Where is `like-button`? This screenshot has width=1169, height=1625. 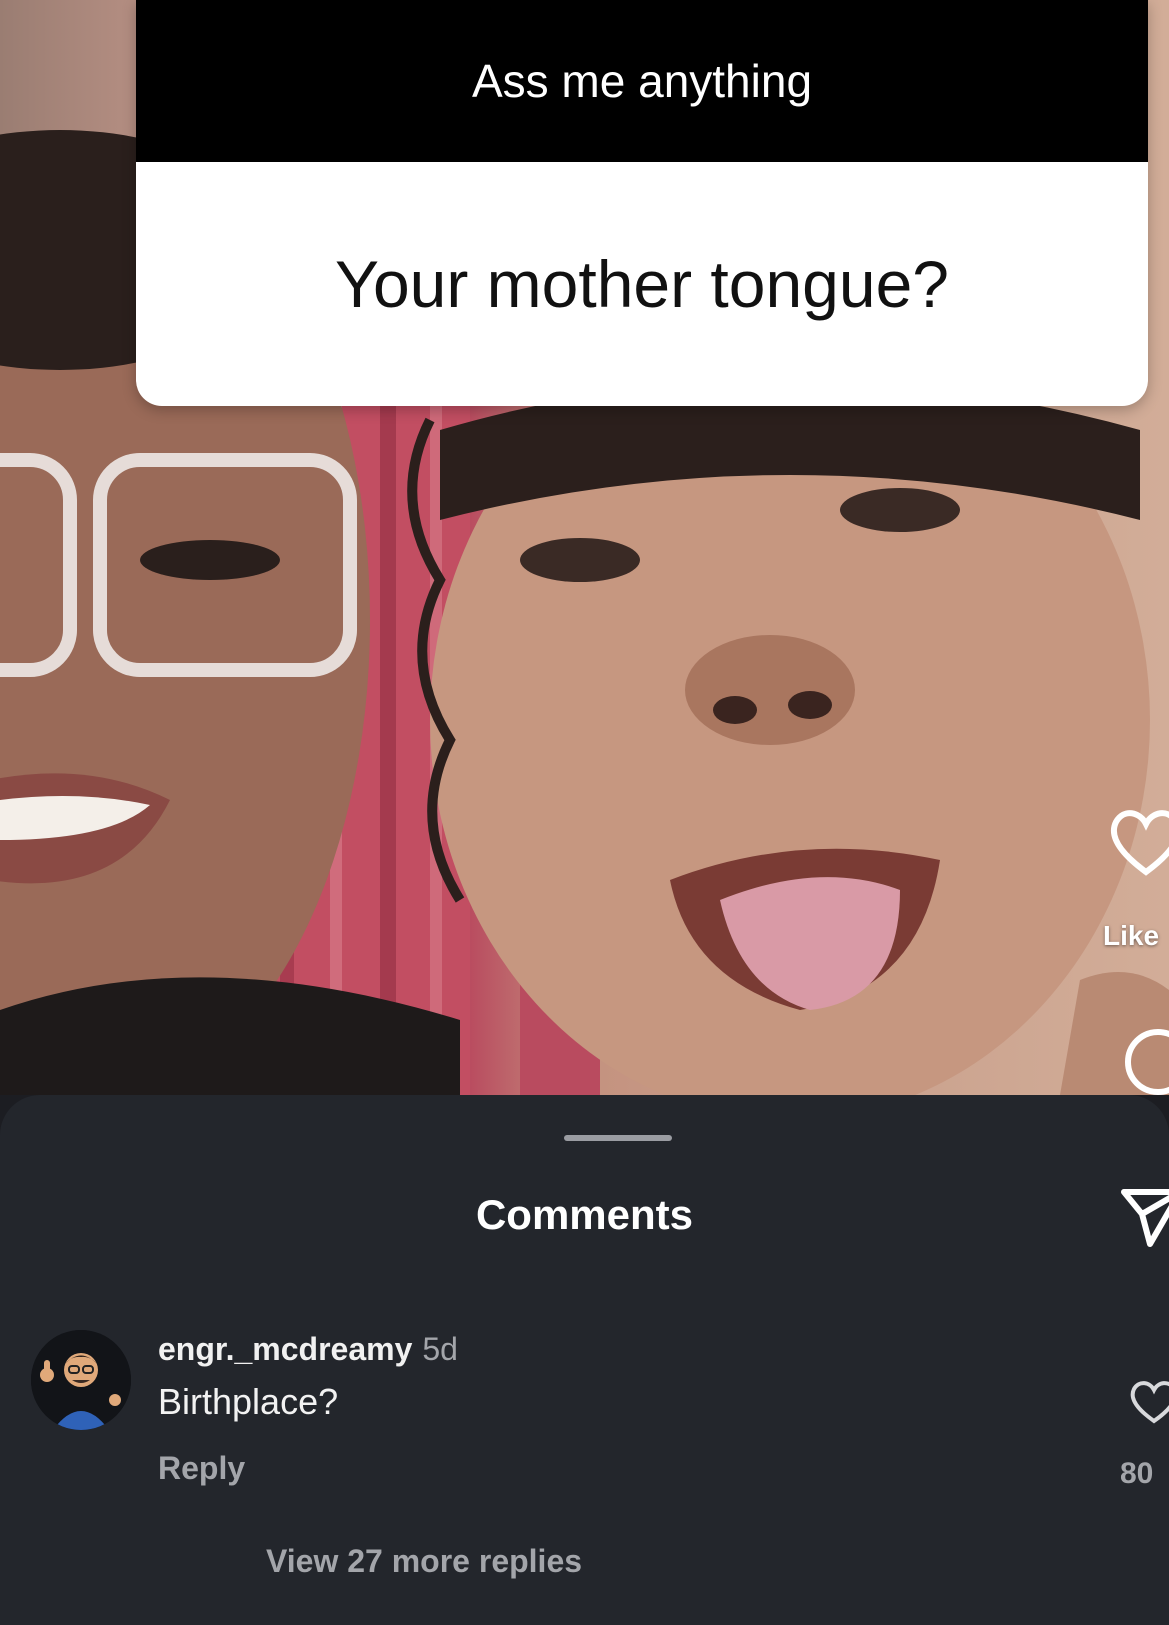 like-button is located at coordinates (1137, 842).